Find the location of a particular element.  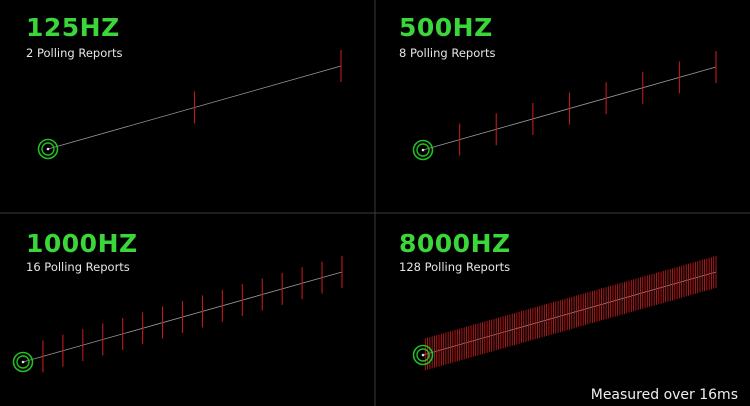

panel-subtitle-125hz: 2 Polling Reports is located at coordinates (74, 53).